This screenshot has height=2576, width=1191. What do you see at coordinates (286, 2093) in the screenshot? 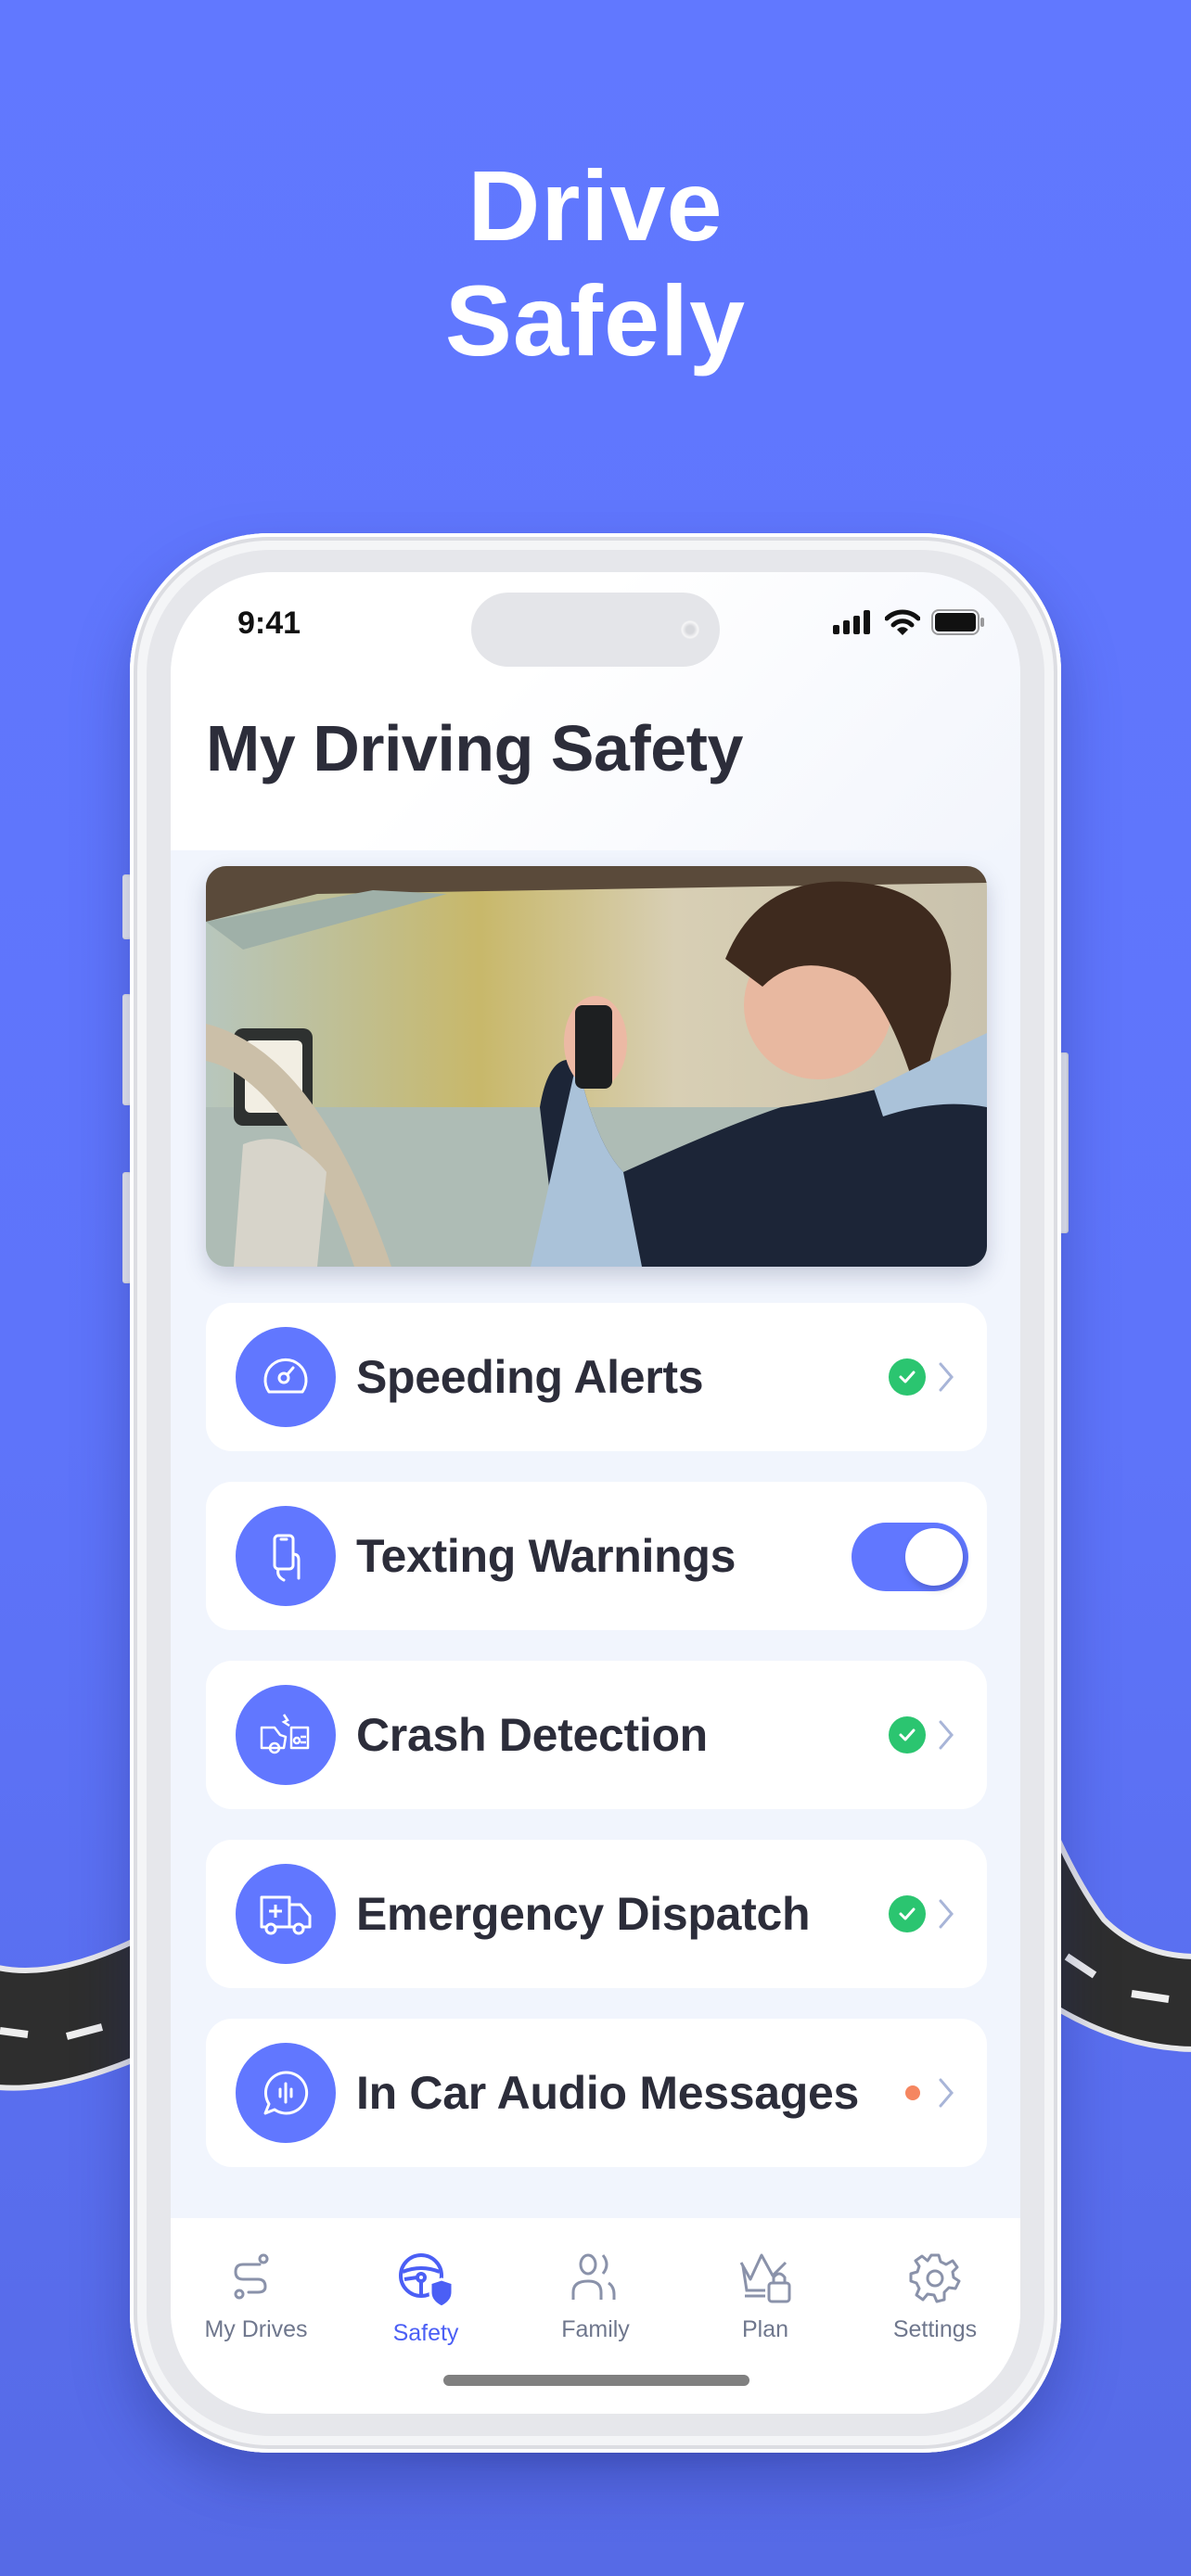
I see `audio-message-icon` at bounding box center [286, 2093].